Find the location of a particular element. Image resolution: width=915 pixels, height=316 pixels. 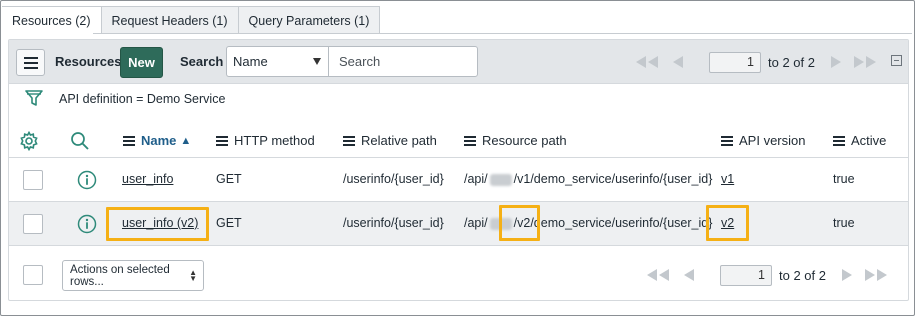

top-pagination: to 2 of 2 is located at coordinates (756, 62).